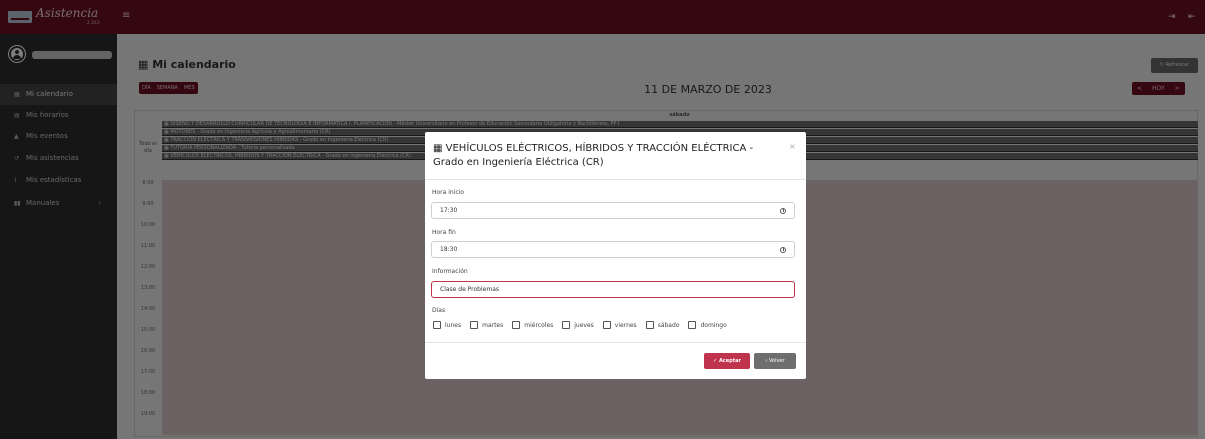 This screenshot has width=1205, height=439. I want to click on day-label: lunes, so click(453, 325).